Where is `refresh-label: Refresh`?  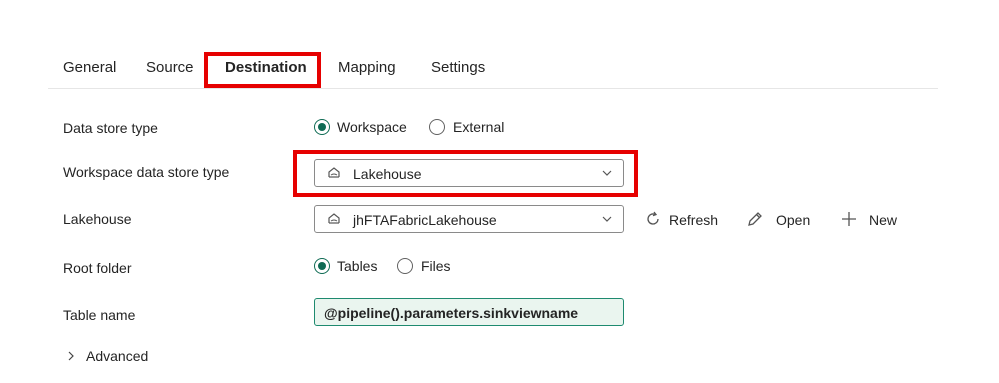
refresh-label: Refresh is located at coordinates (694, 220).